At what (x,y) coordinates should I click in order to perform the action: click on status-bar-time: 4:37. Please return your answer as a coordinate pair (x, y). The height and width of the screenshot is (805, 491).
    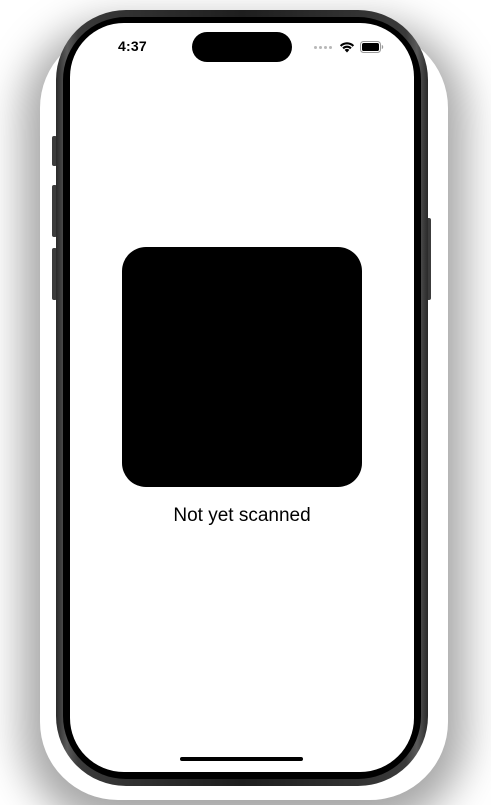
    Looking at the image, I should click on (132, 46).